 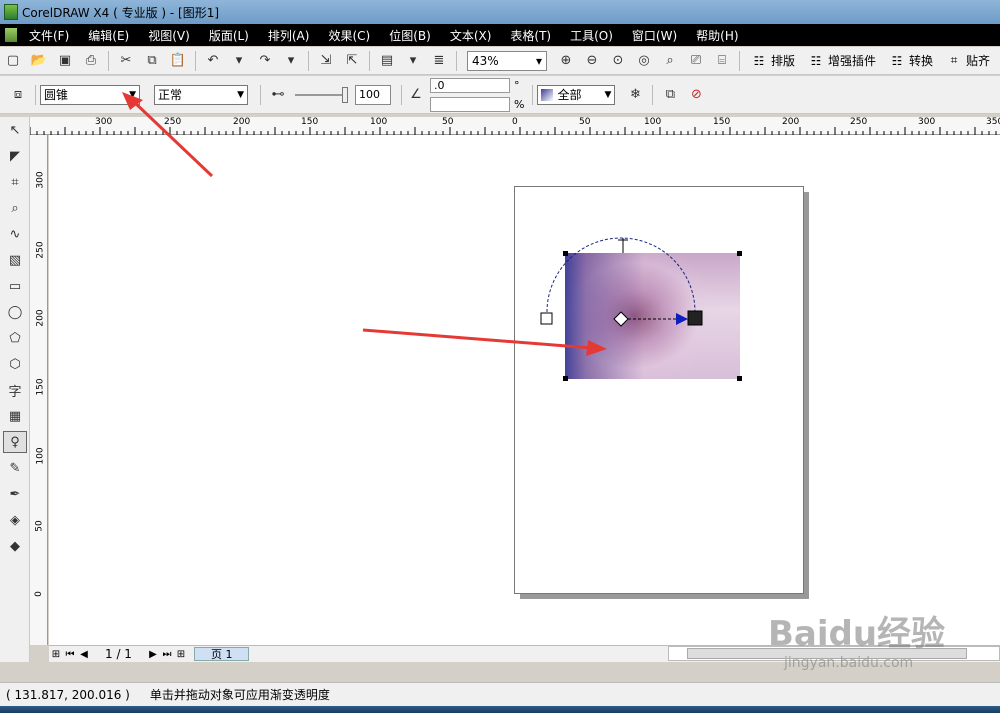 I want to click on transparency-target-select: 全部 ▼, so click(x=576, y=94).